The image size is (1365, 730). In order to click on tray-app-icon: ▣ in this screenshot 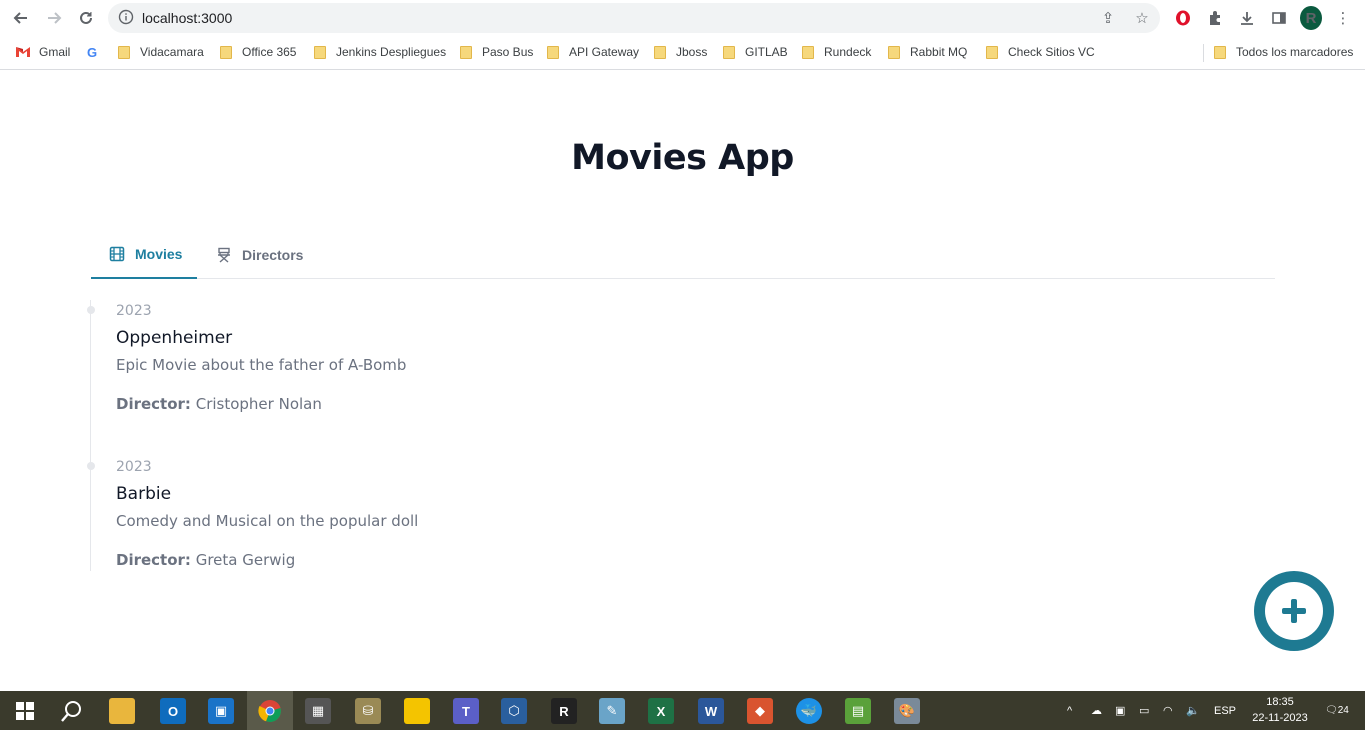, I will do `click(1120, 710)`.